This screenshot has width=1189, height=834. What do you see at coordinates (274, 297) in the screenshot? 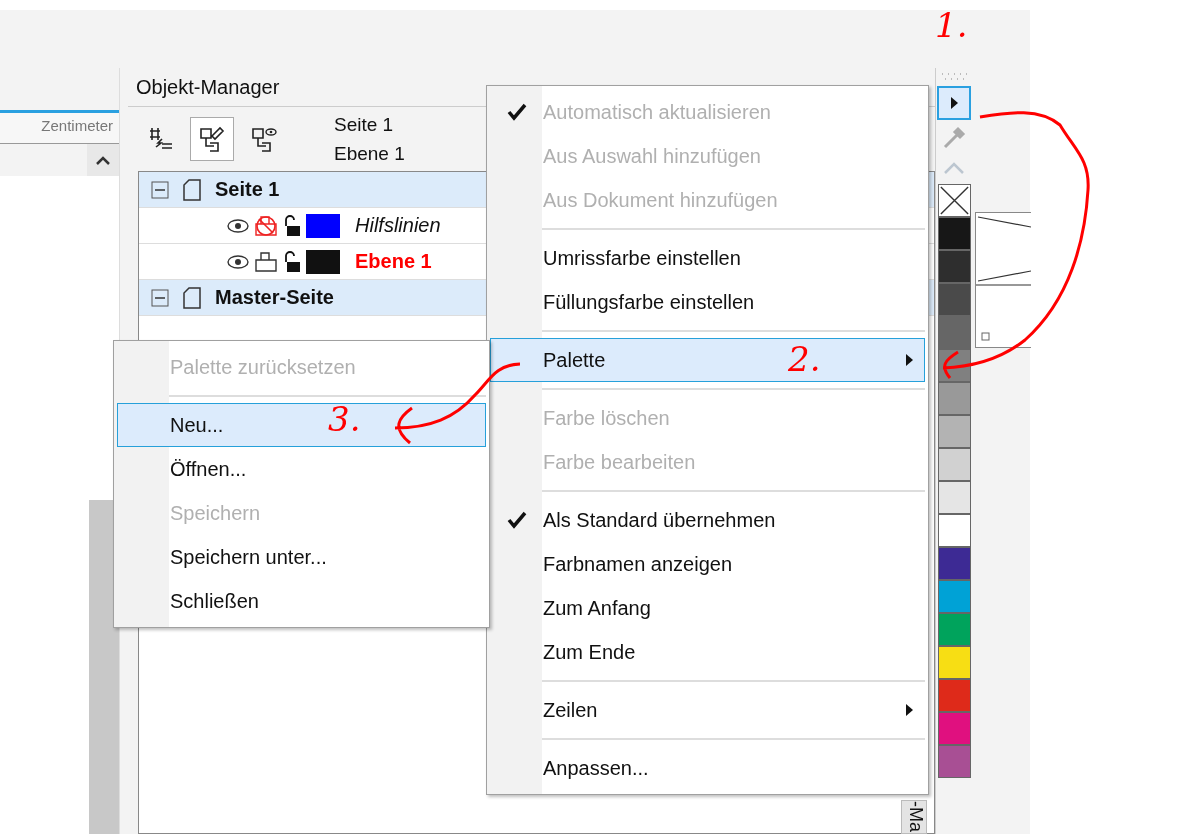
I see `page-name: Master-Seite` at bounding box center [274, 297].